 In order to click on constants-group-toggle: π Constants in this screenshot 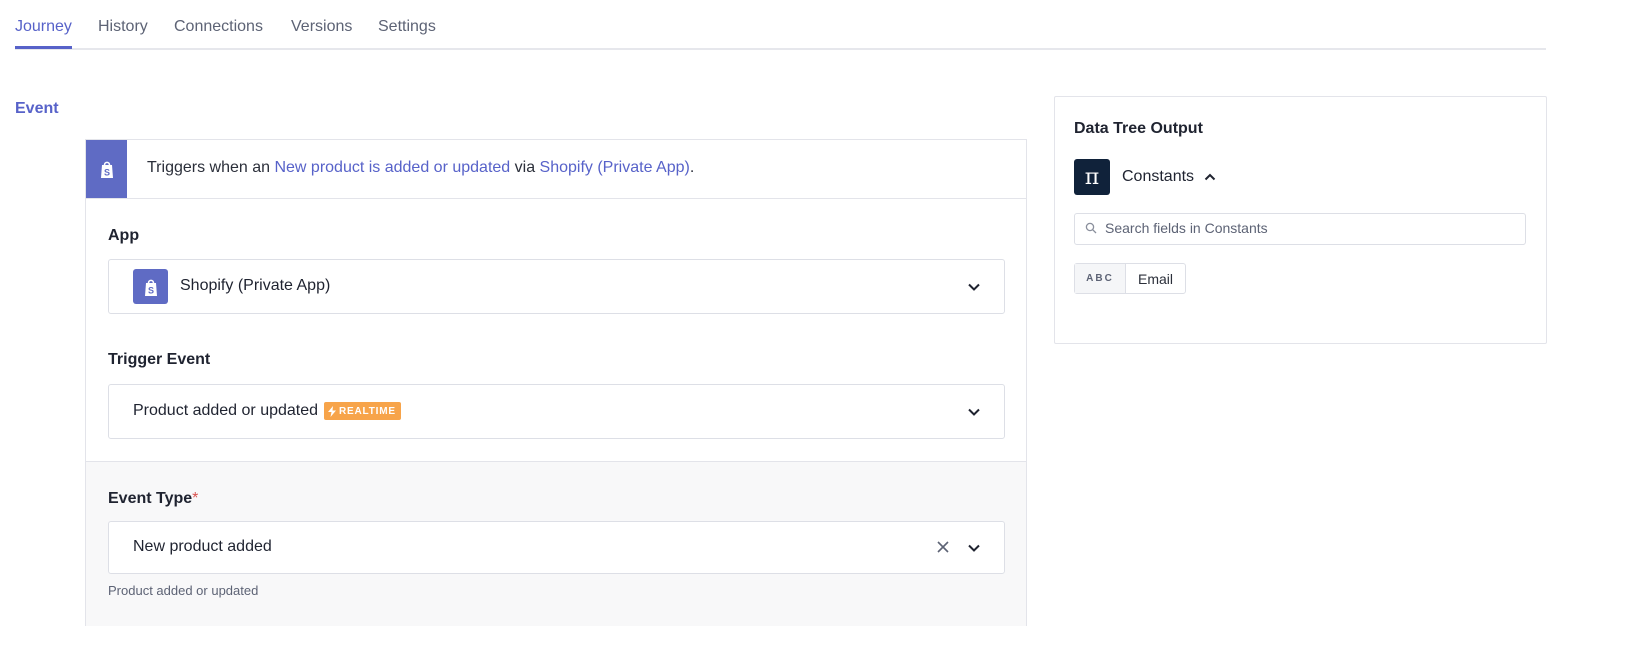, I will do `click(1145, 177)`.